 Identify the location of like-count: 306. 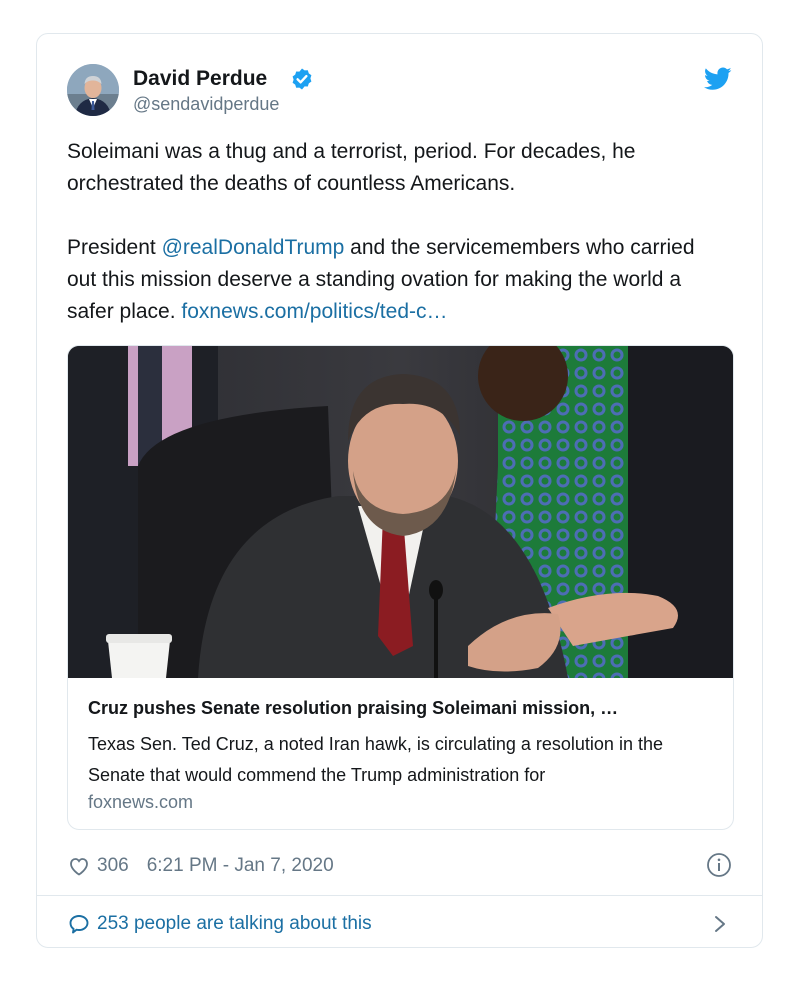
(113, 866).